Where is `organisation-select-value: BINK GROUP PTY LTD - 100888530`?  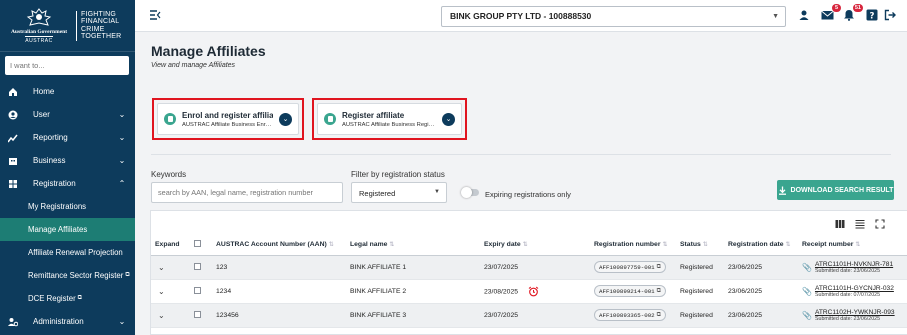
organisation-select-value: BINK GROUP PTY LTD - 100888530 is located at coordinates (521, 16).